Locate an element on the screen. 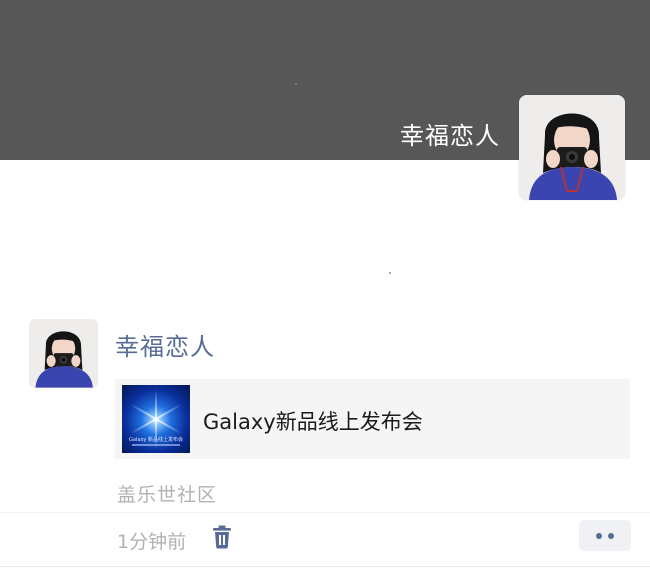 This screenshot has height=571, width=650. thumbnail-subline is located at coordinates (156, 445).